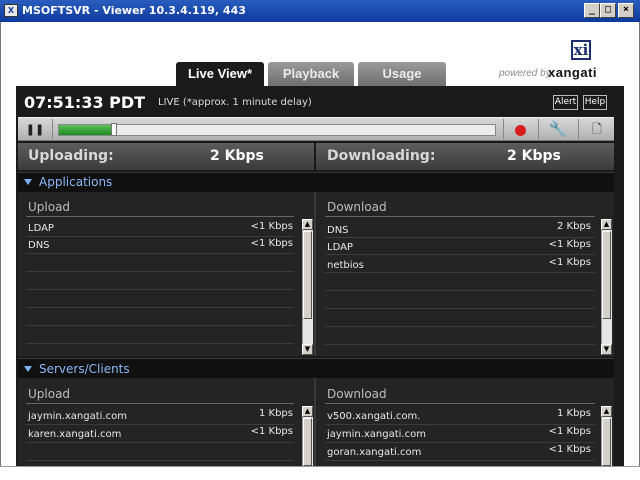 The height and width of the screenshot is (480, 640). What do you see at coordinates (75, 434) in the screenshot?
I see `list-item-name: karen.xangati.com` at bounding box center [75, 434].